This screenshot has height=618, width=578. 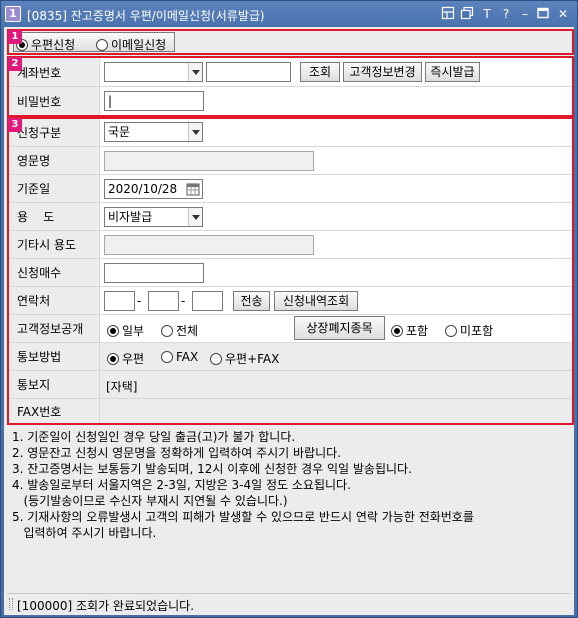 What do you see at coordinates (106, 606) in the screenshot?
I see `status-message: [100000] 조회가 완료되었습니다.` at bounding box center [106, 606].